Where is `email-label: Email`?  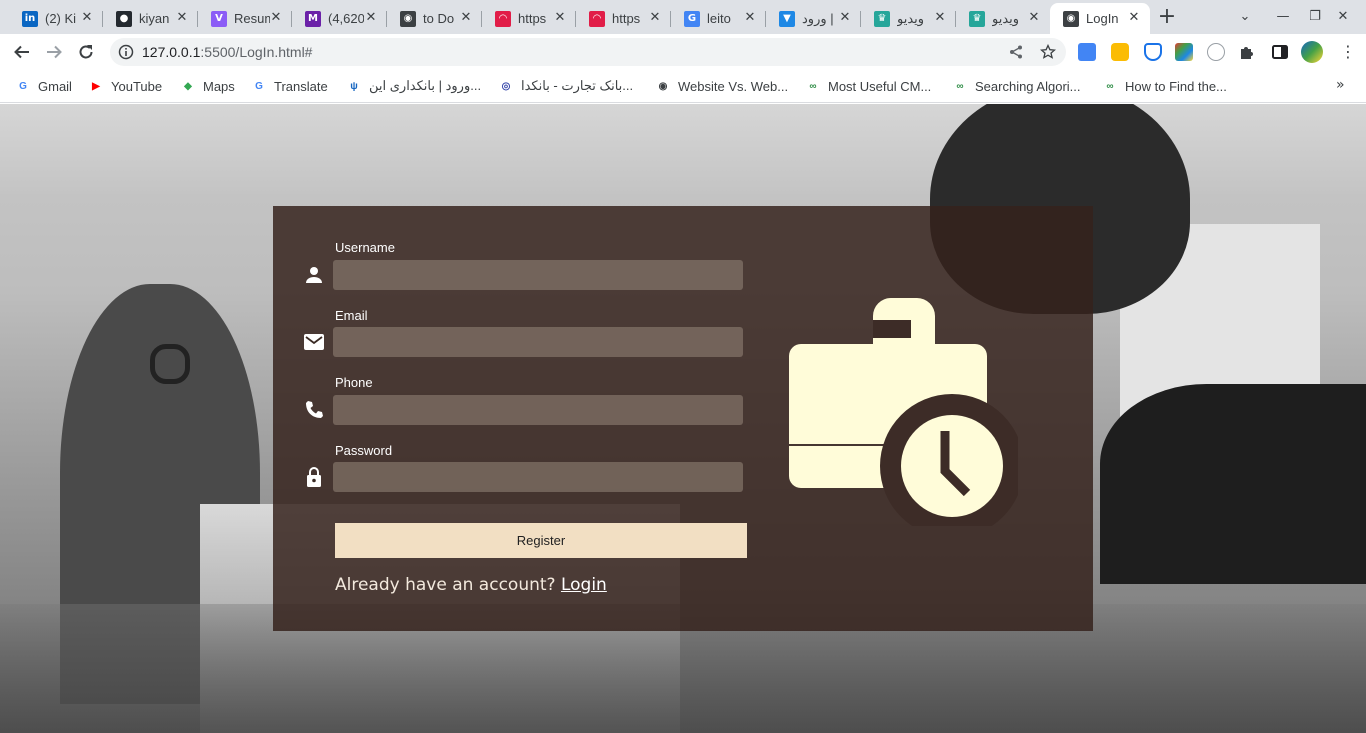 email-label: Email is located at coordinates (351, 315).